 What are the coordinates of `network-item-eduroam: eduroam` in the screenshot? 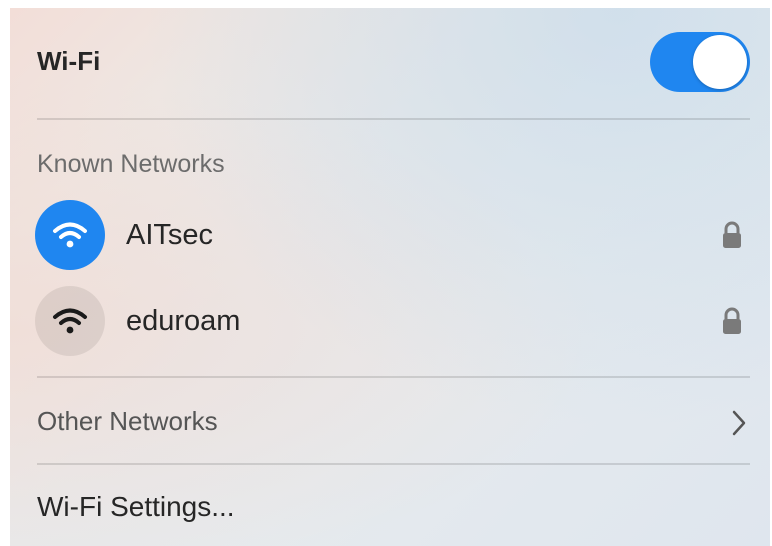 It's located at (390, 322).